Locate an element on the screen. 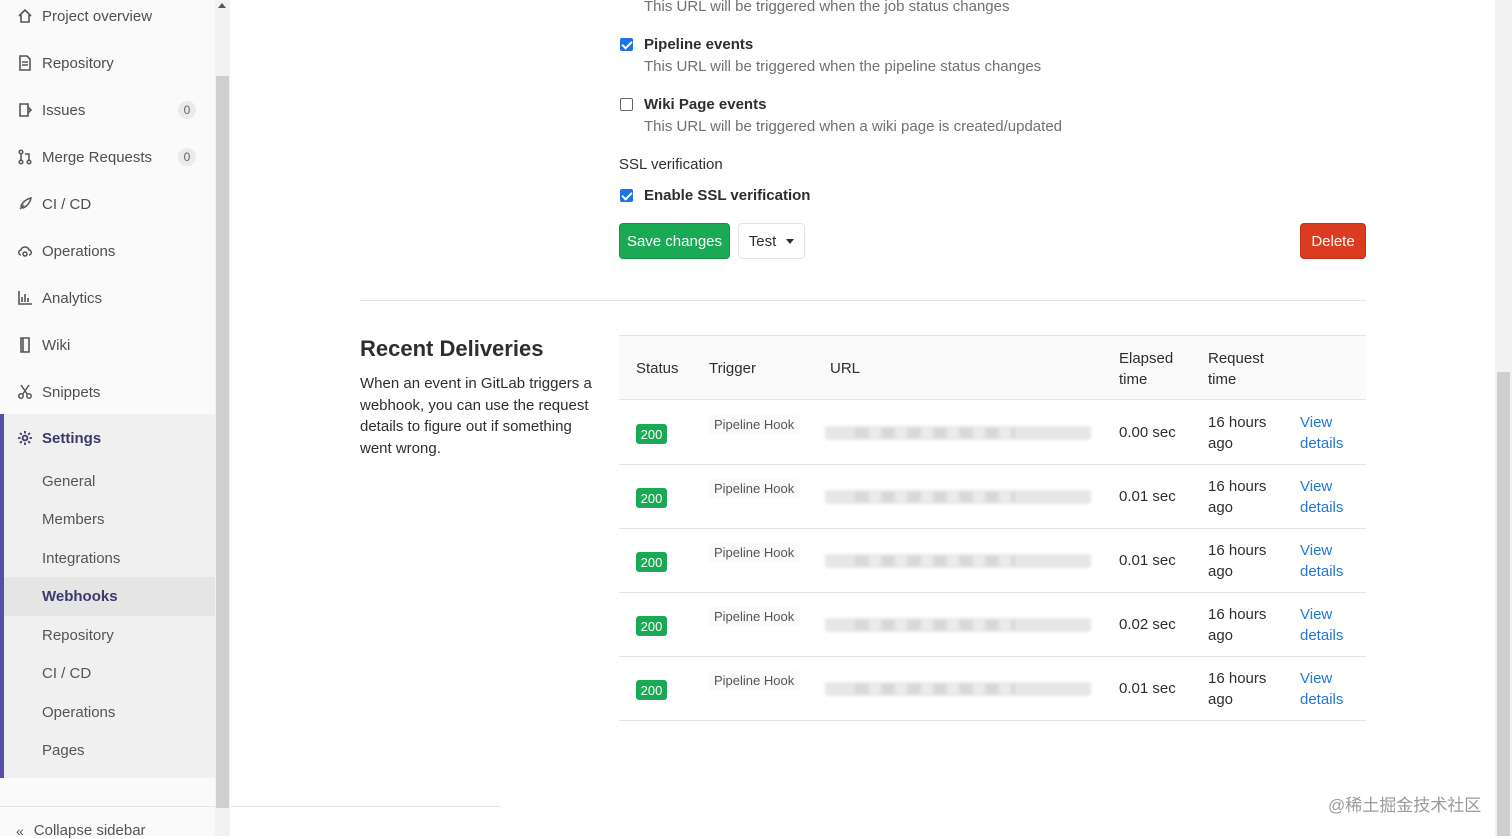  page-scrollbar is located at coordinates (1503, 418).